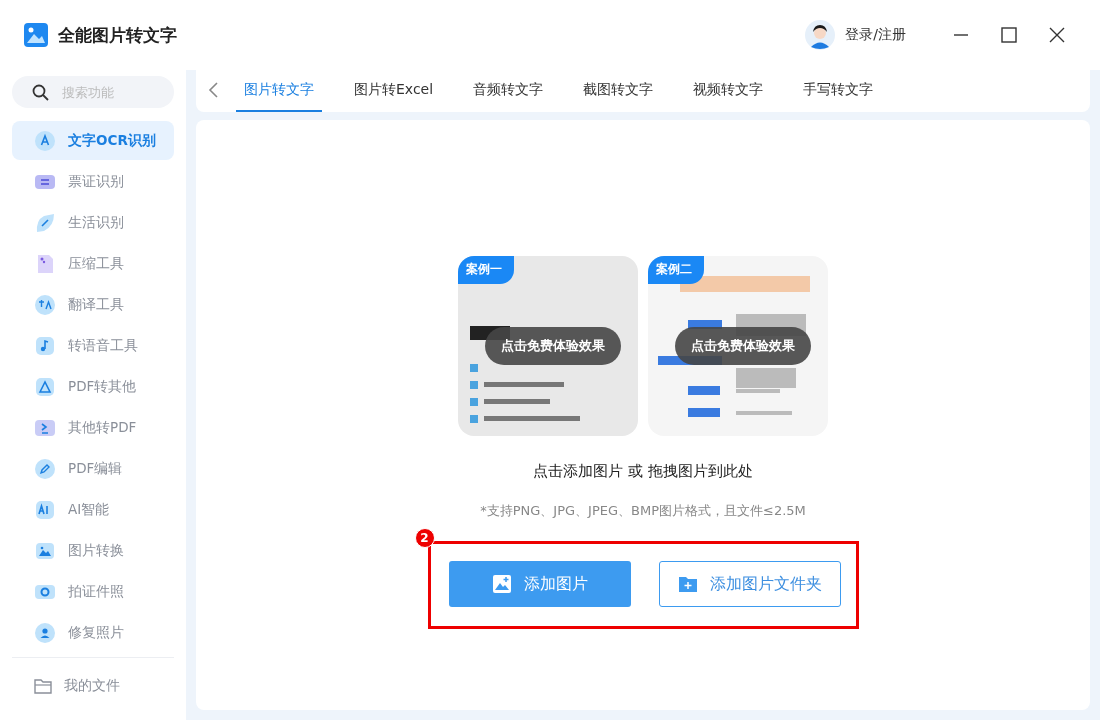  What do you see at coordinates (93, 222) in the screenshot?
I see `sidebar-item: 生活识别` at bounding box center [93, 222].